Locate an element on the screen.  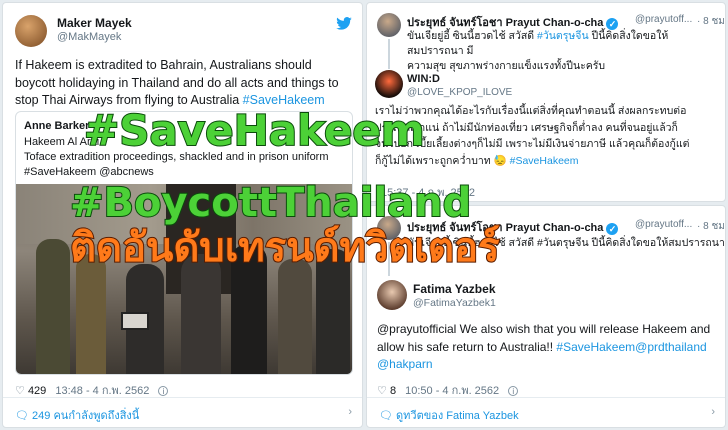
thread-line is located at coordinates (389, 54).